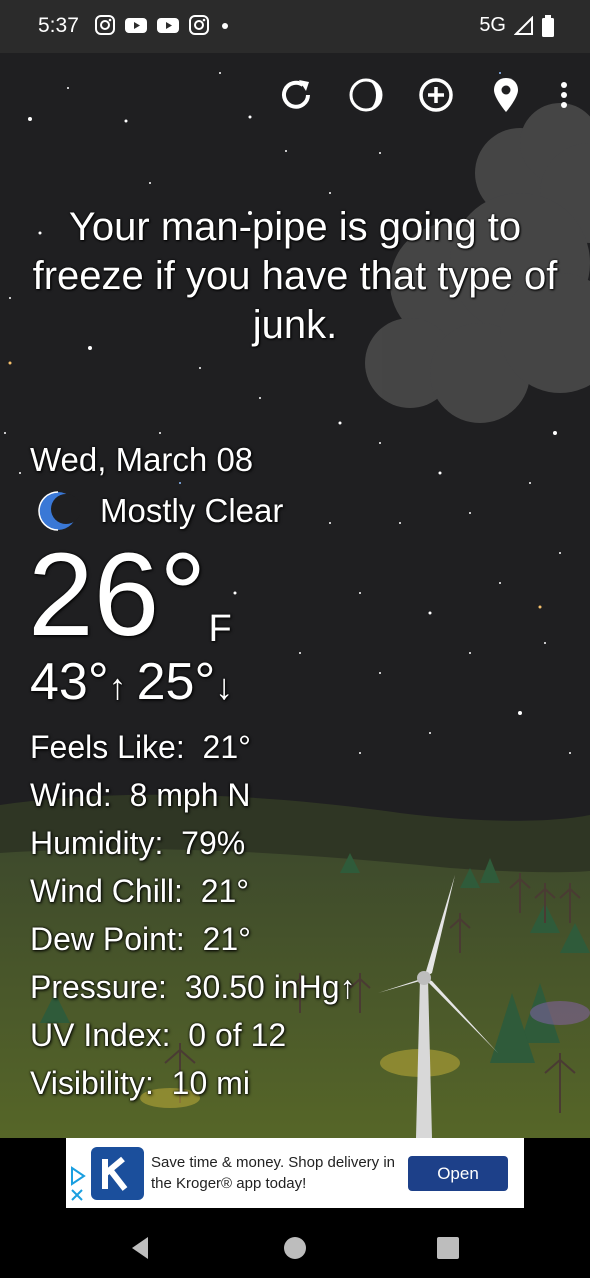 The height and width of the screenshot is (1278, 590). I want to click on location-button, so click(506, 95).